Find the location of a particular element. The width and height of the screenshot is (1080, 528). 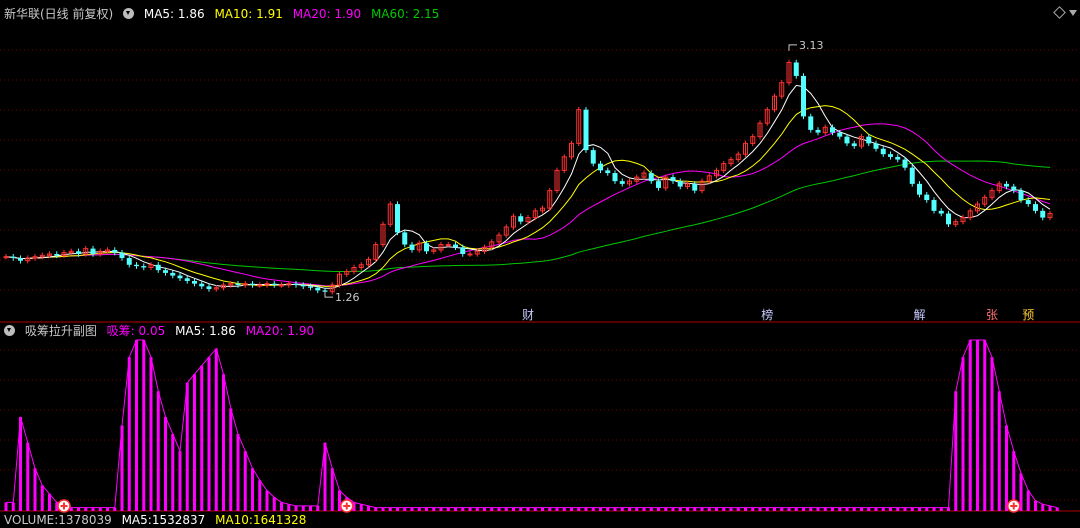

low-annotation-label: 1.26 is located at coordinates (347, 297).